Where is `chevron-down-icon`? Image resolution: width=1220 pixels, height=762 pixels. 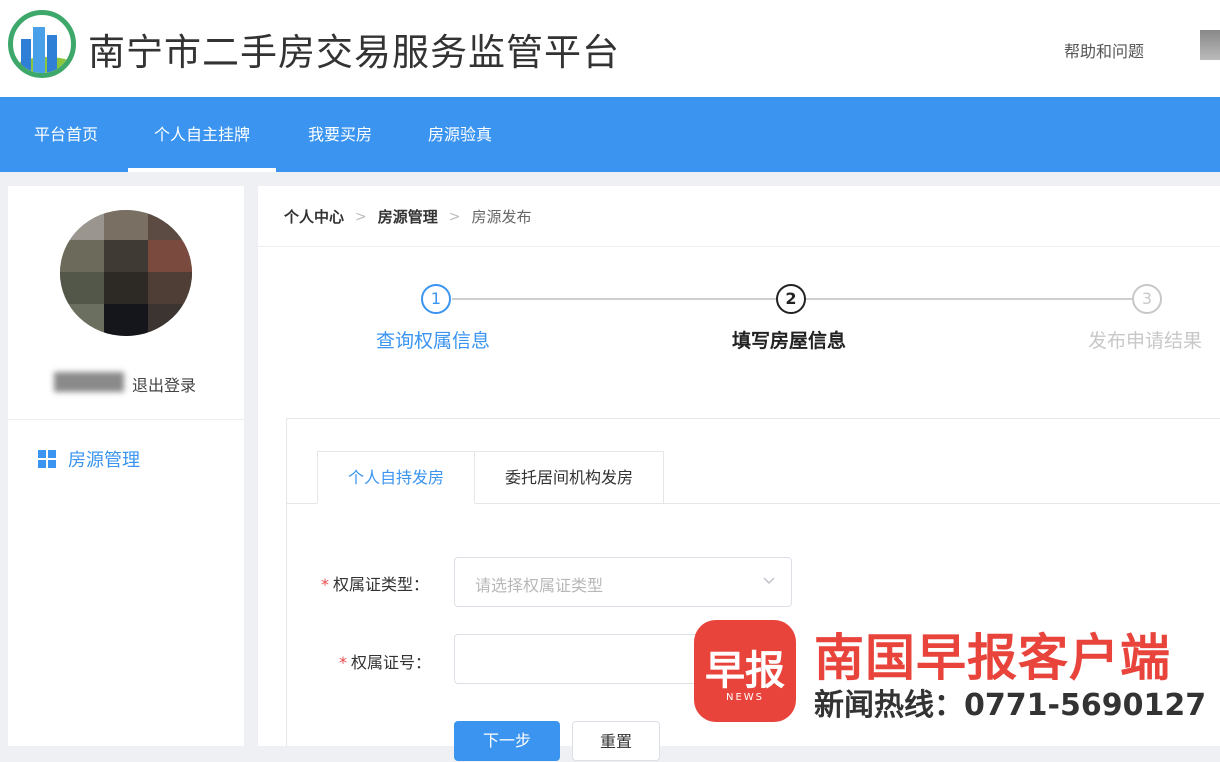
chevron-down-icon is located at coordinates (769, 581).